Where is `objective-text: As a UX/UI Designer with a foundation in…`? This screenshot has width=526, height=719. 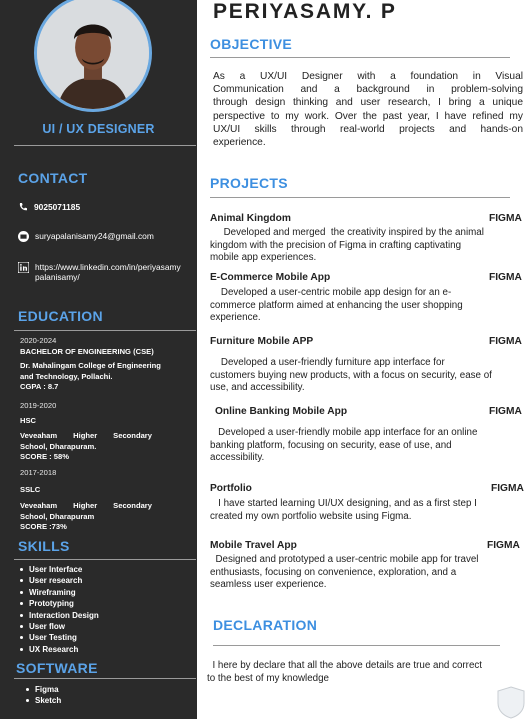
objective-text: As a UX/UI Designer with a foundation in… is located at coordinates (368, 109).